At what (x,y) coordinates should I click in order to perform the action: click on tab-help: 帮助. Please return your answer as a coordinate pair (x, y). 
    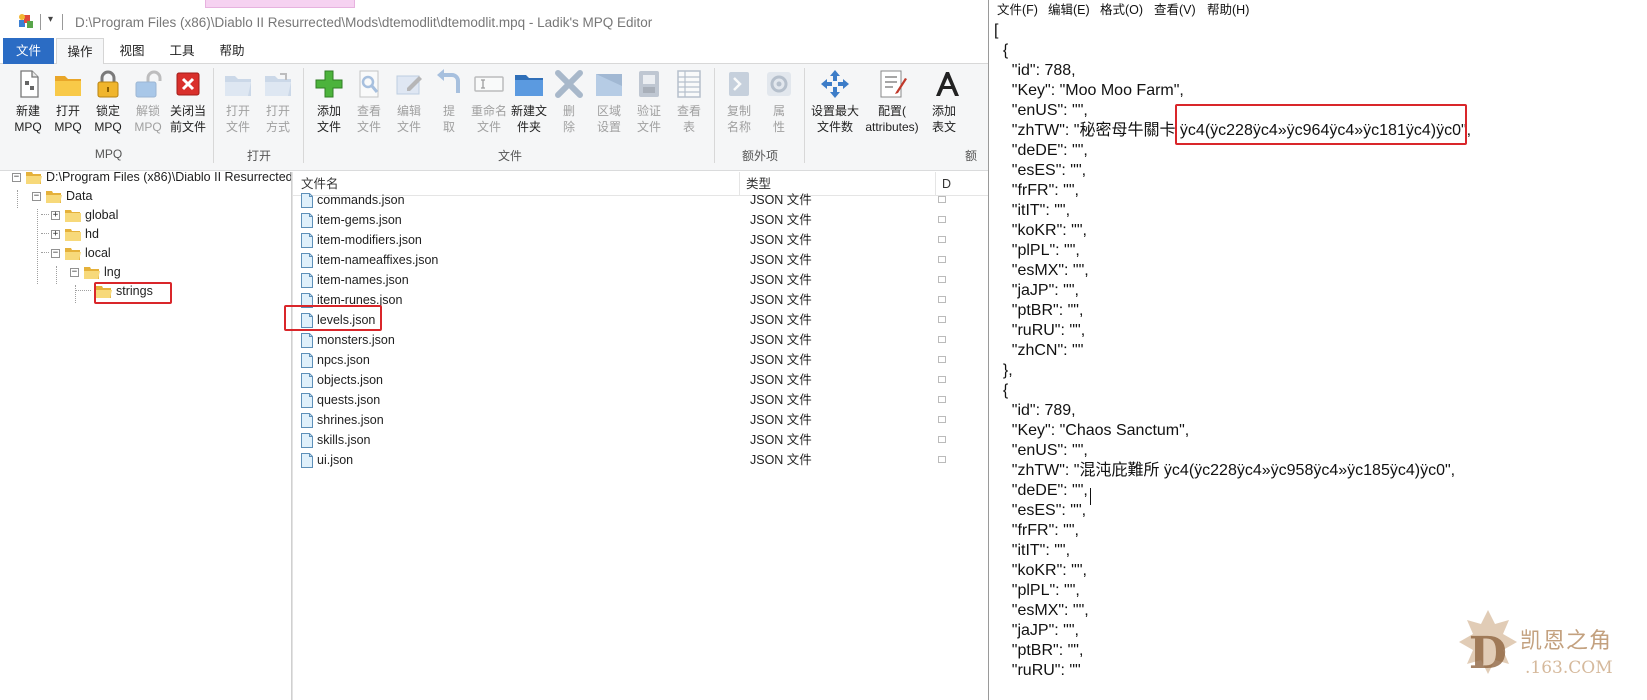
    Looking at the image, I should click on (232, 51).